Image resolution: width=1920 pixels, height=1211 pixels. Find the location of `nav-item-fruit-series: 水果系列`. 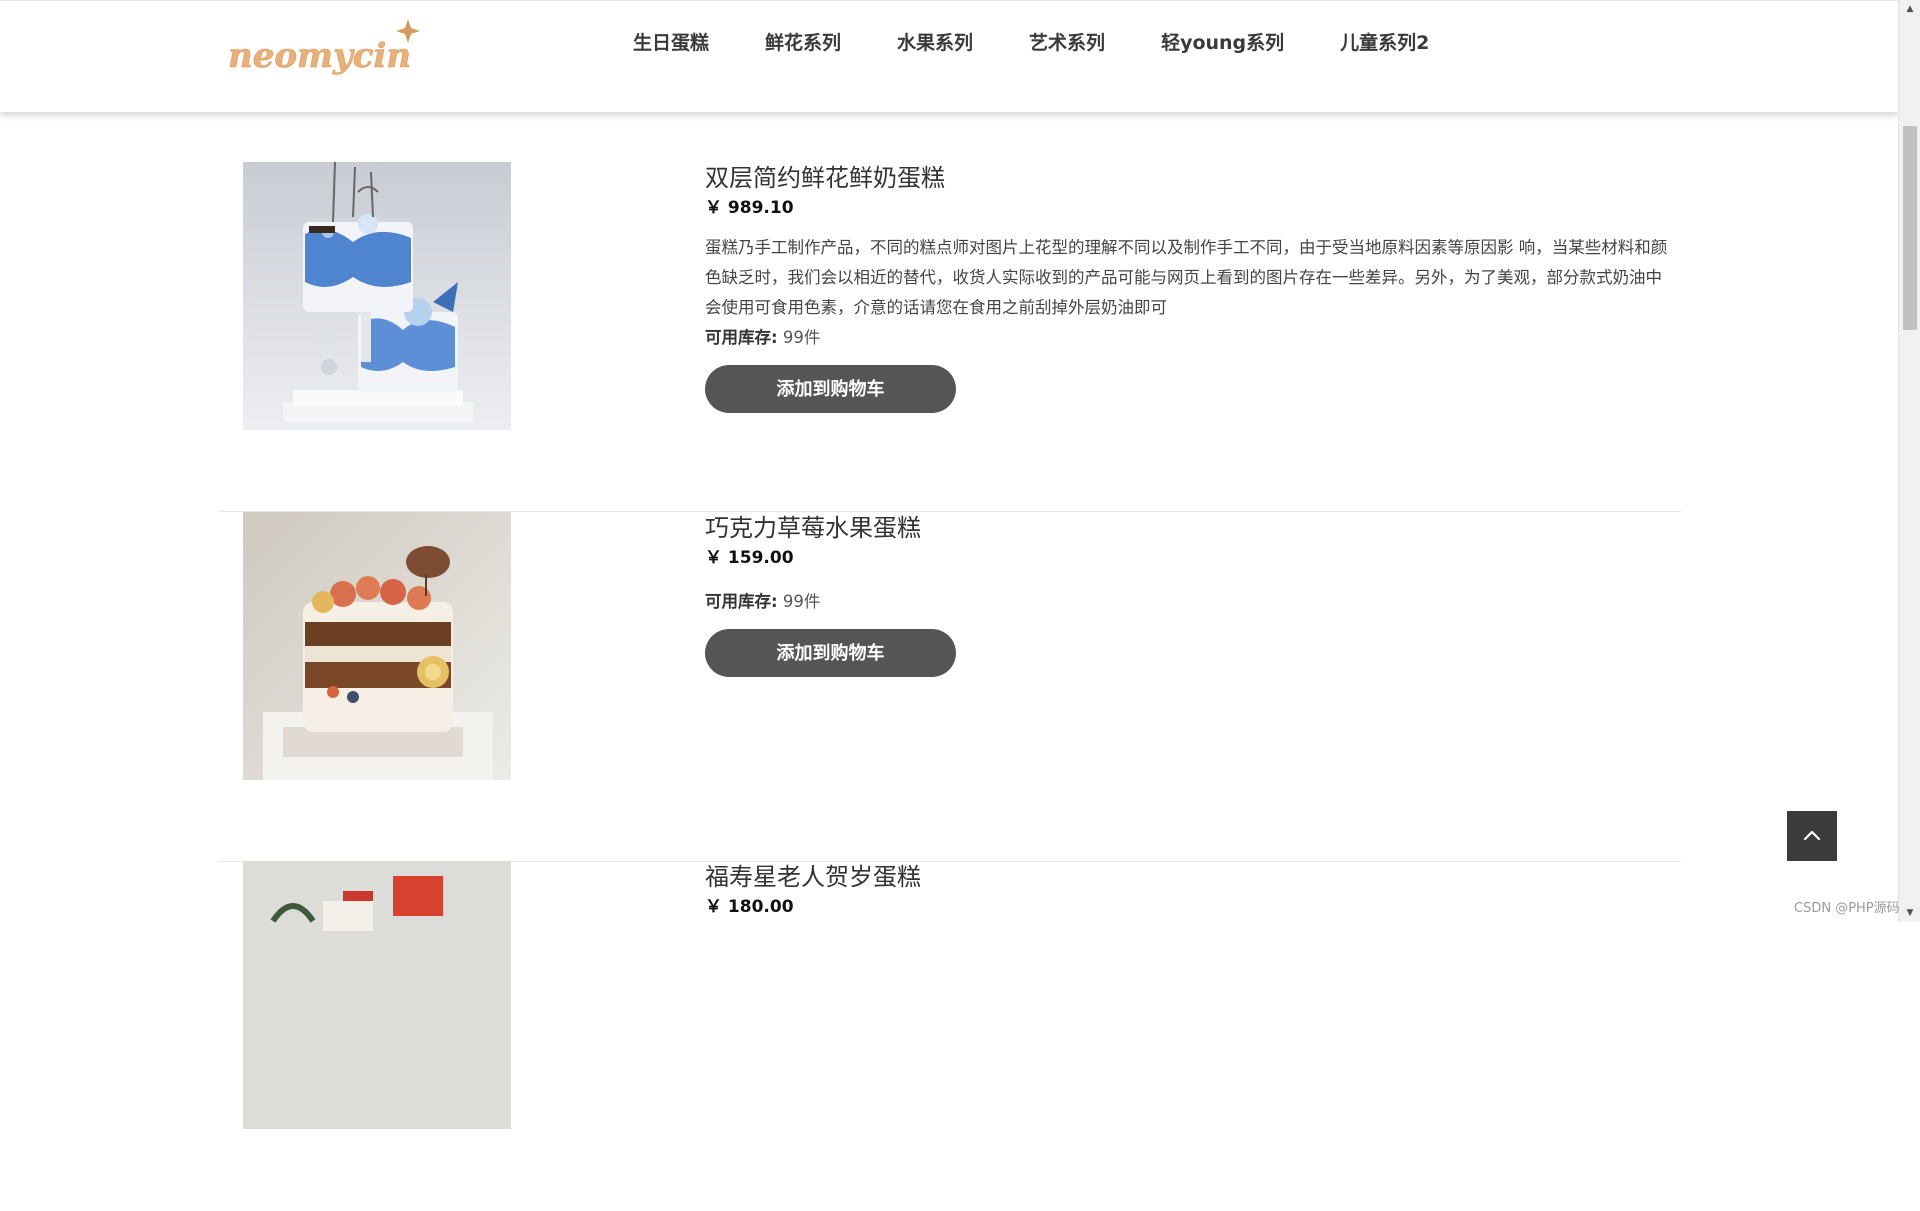

nav-item-fruit-series: 水果系列 is located at coordinates (935, 43).